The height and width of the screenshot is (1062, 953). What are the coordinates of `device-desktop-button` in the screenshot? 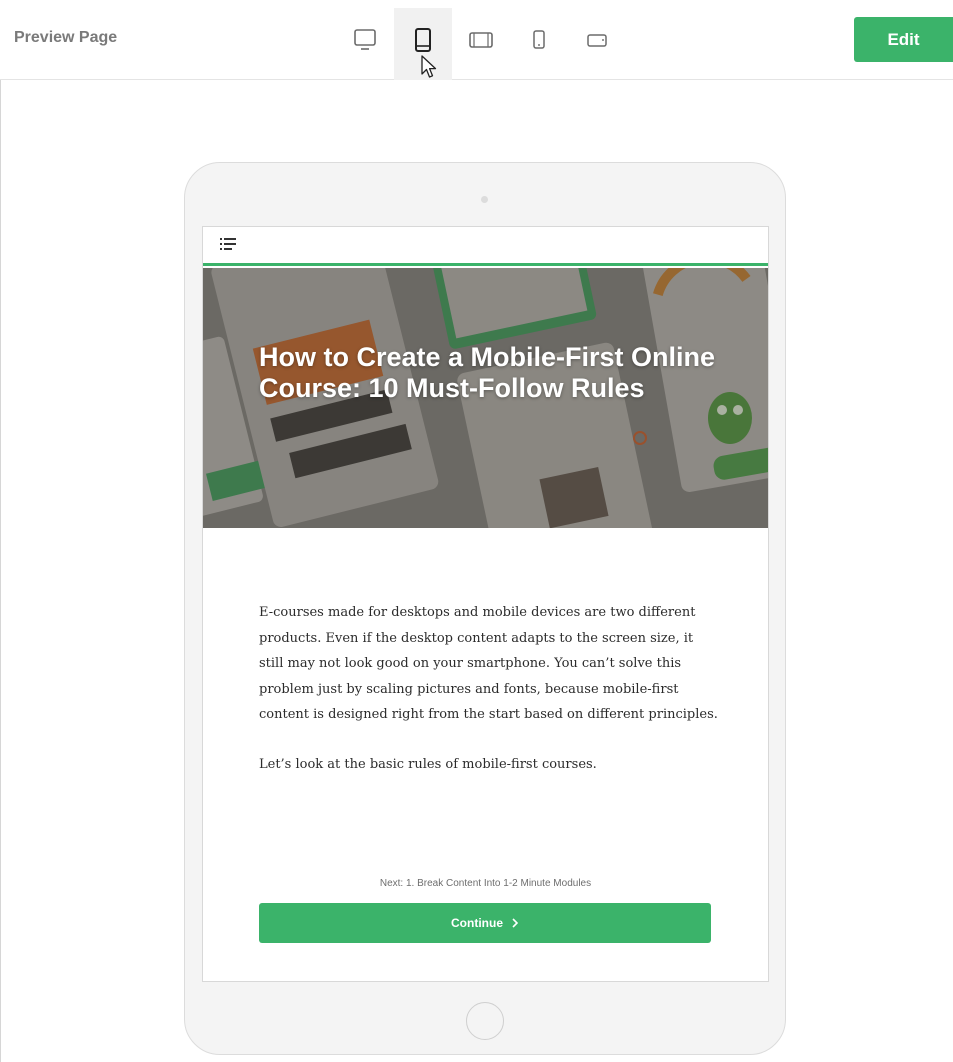 It's located at (365, 44).